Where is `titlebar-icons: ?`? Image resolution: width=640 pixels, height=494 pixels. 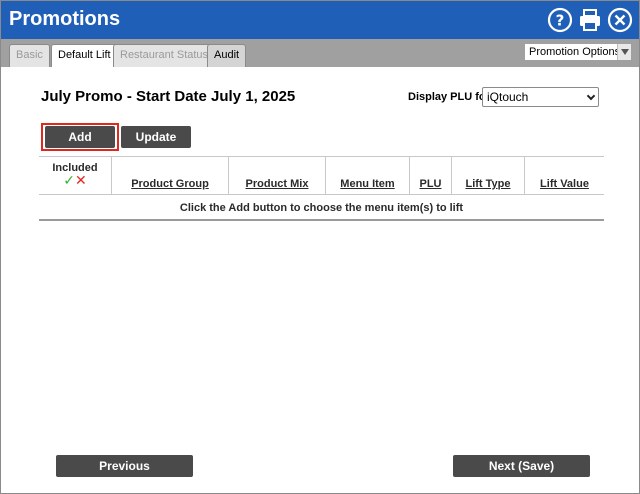
titlebar-icons: ? is located at coordinates (590, 20).